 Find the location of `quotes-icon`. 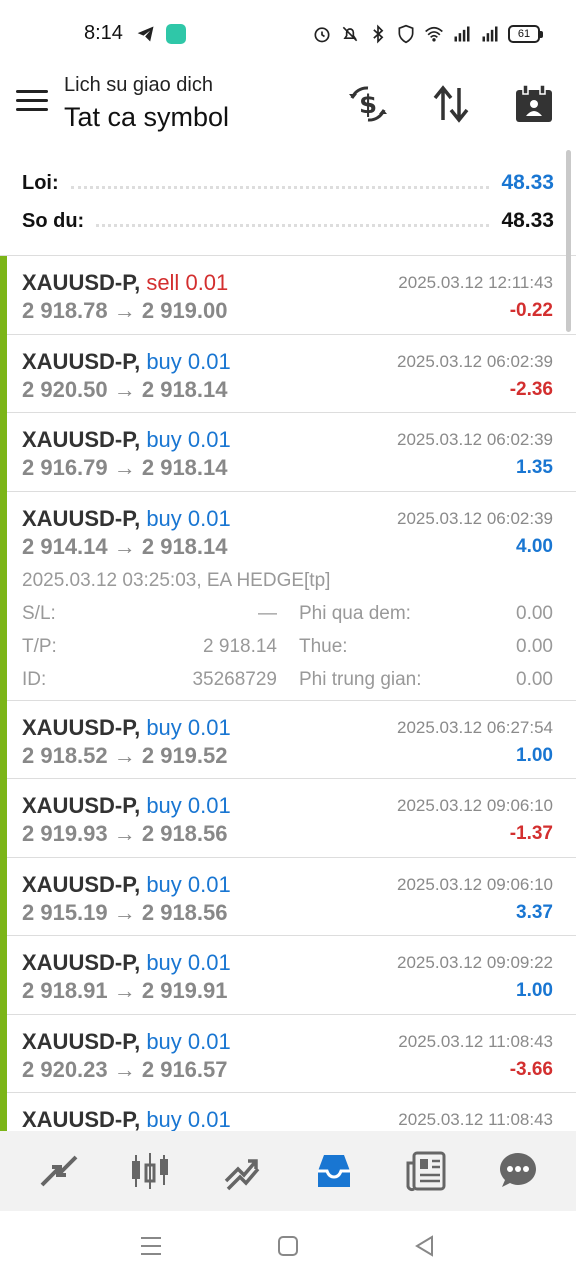

quotes-icon is located at coordinates (59, 1171).